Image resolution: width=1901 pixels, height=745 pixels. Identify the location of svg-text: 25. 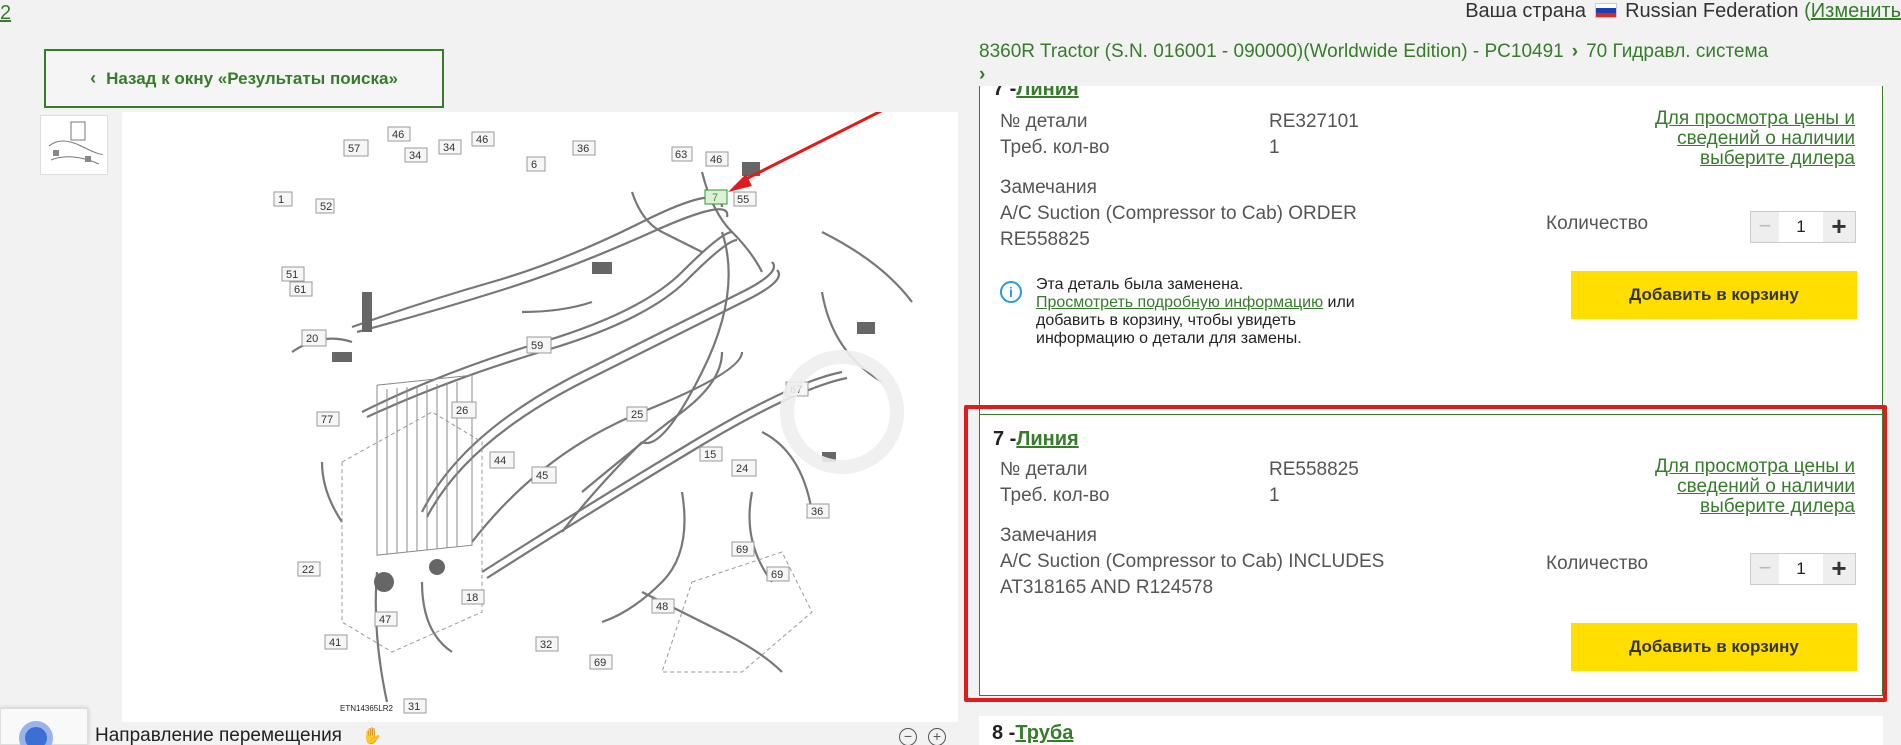
(637, 415).